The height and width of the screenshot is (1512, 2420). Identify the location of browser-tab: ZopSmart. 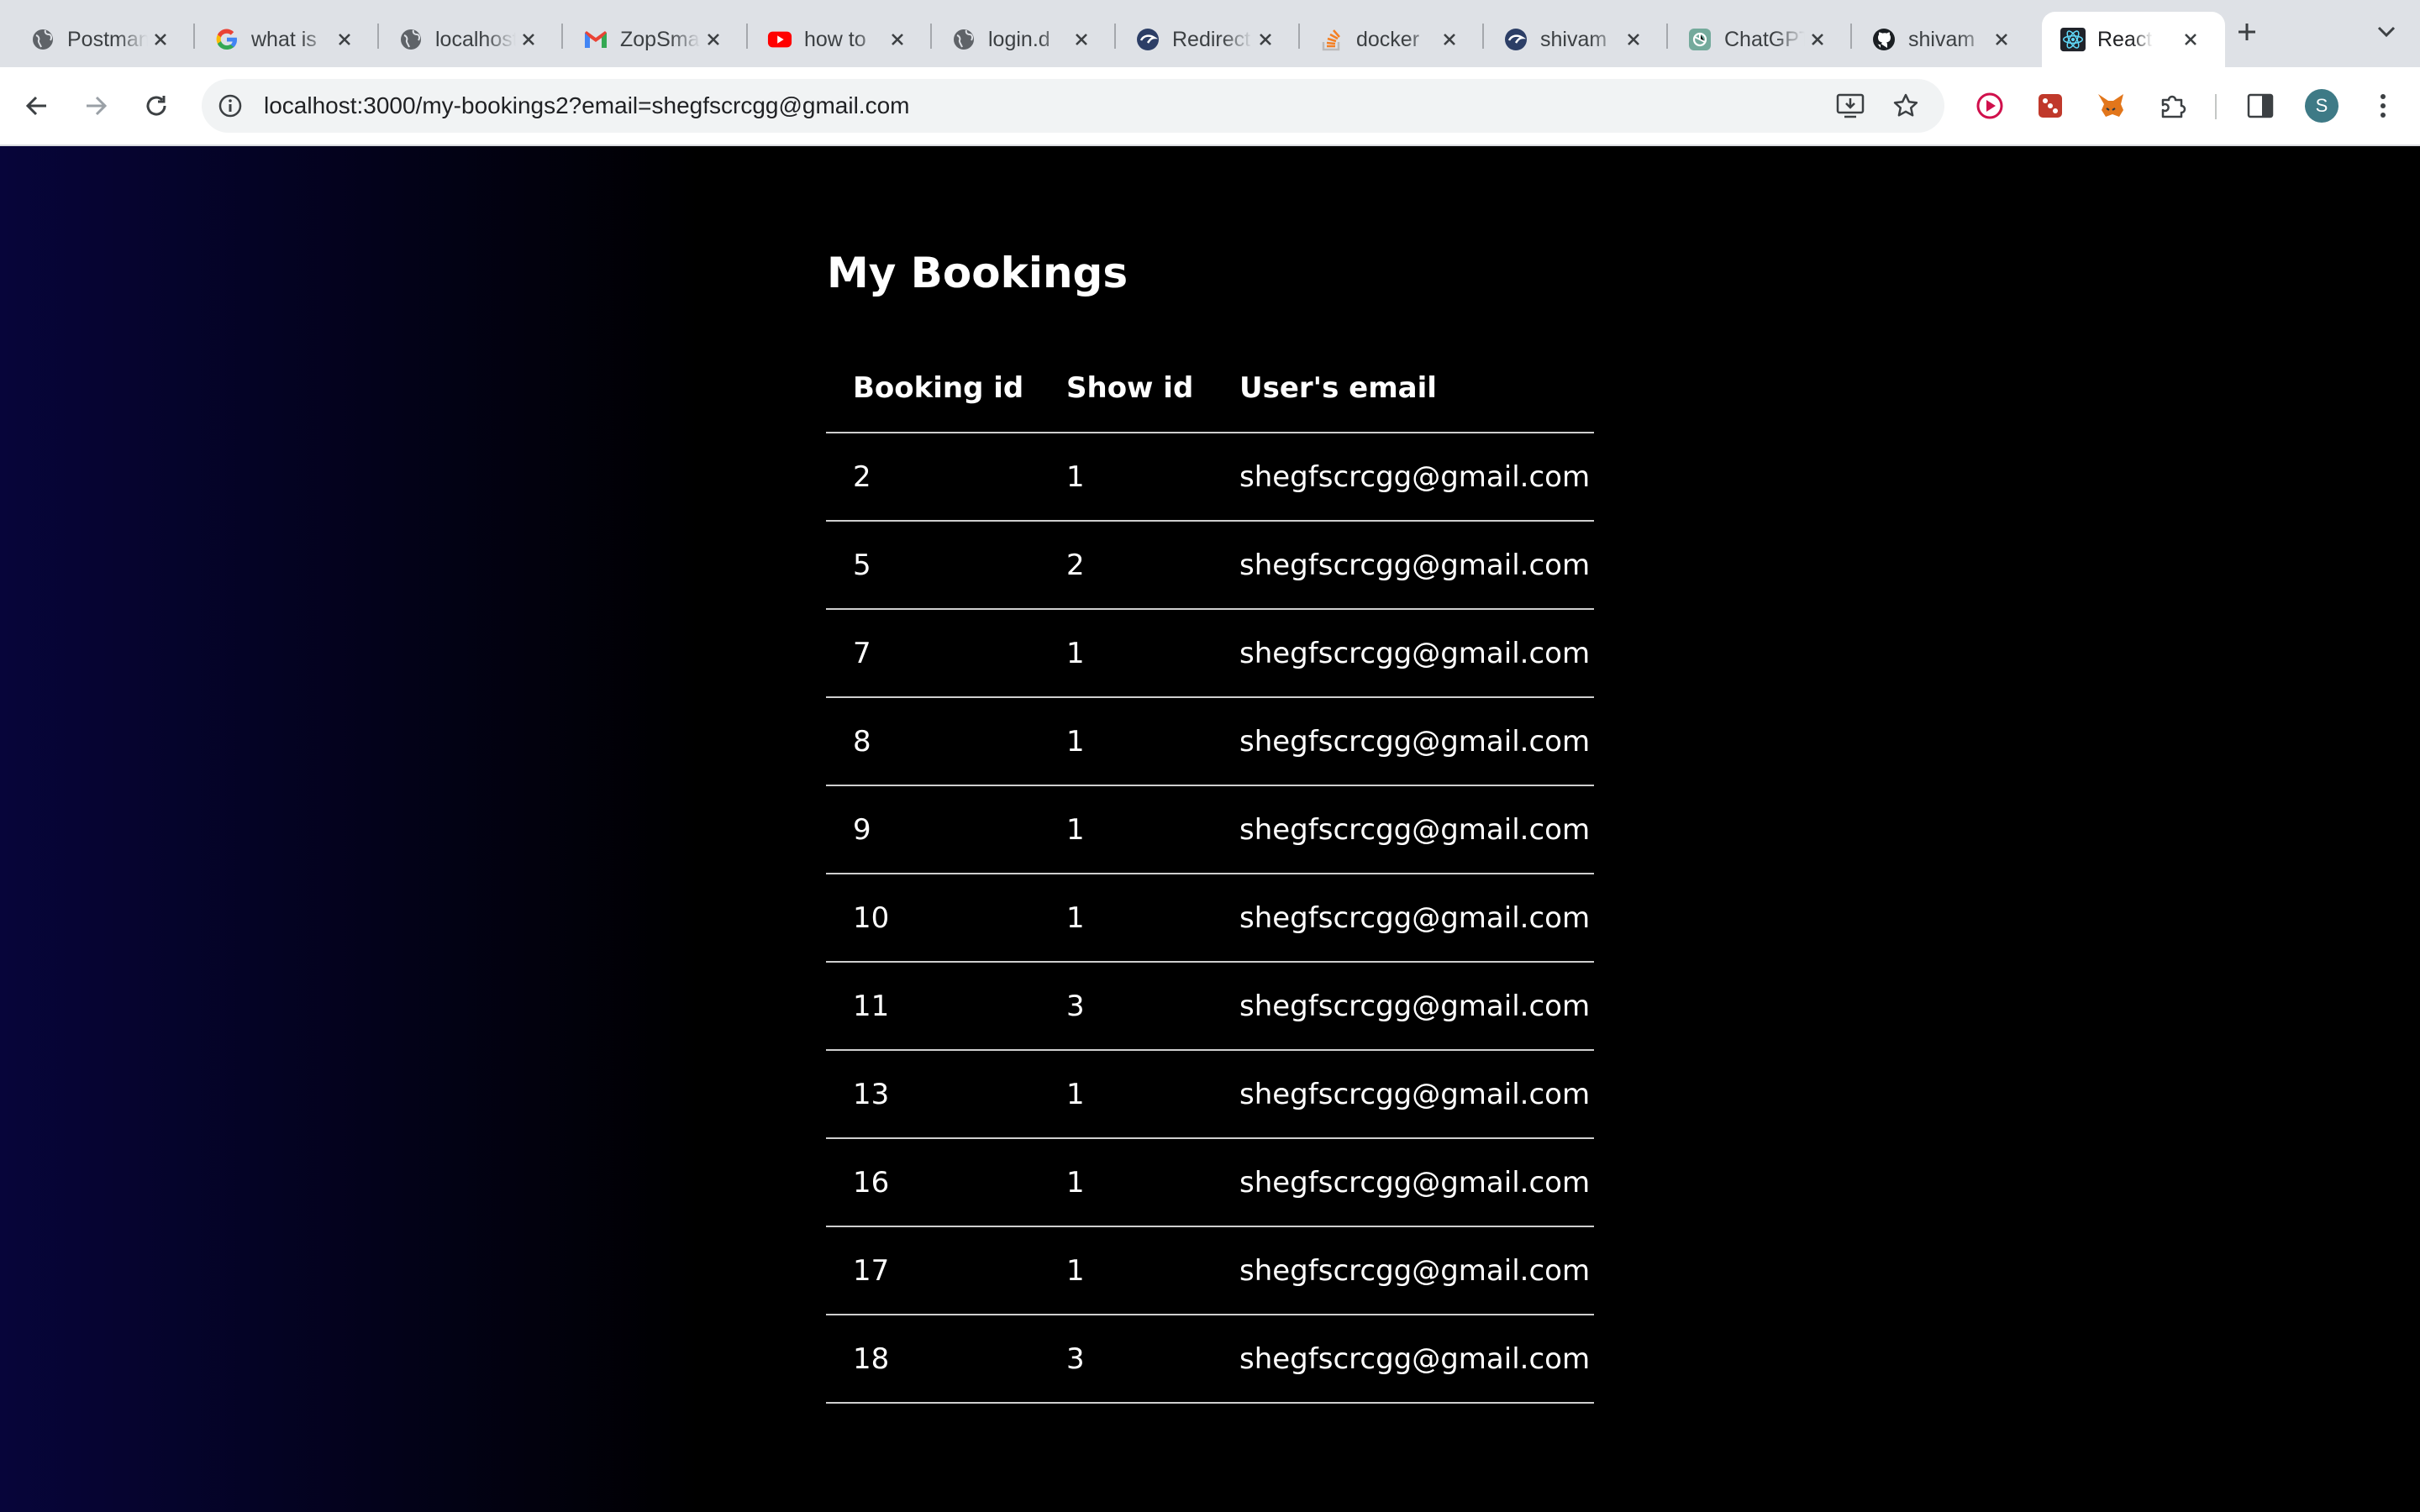
(657, 39).